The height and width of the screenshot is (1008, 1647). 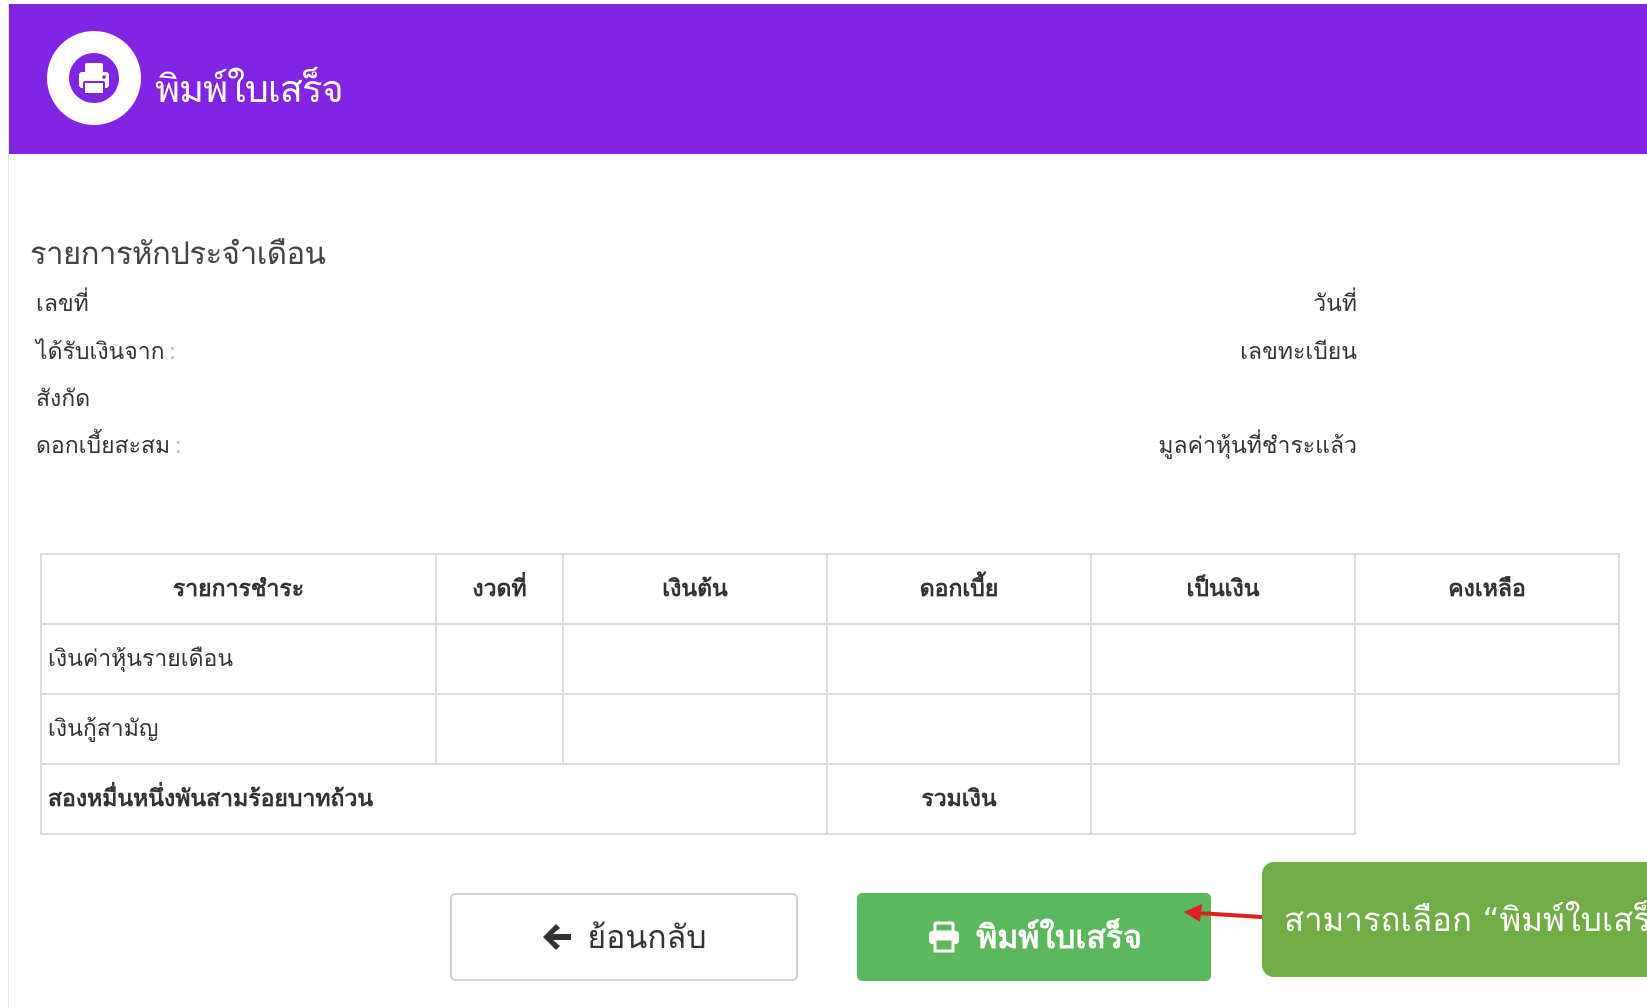 What do you see at coordinates (103, 446) in the screenshot?
I see `accum-interest-label: ดอกเบี้ยสะสม` at bounding box center [103, 446].